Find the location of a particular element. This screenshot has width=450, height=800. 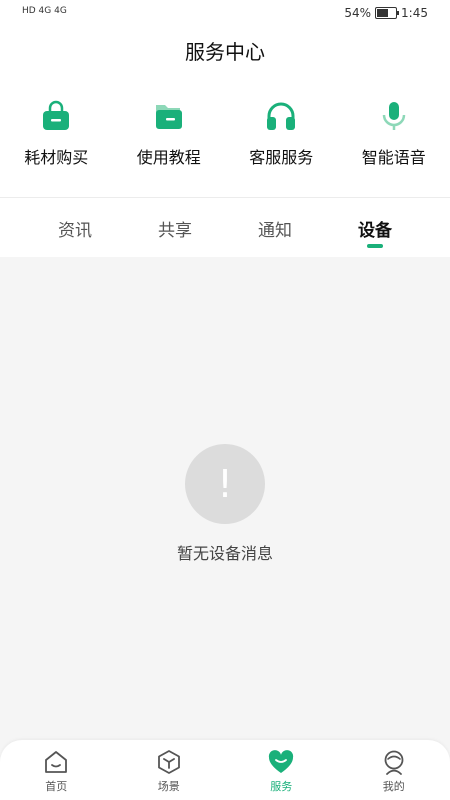

tab-notifications: 通知 is located at coordinates (275, 231).